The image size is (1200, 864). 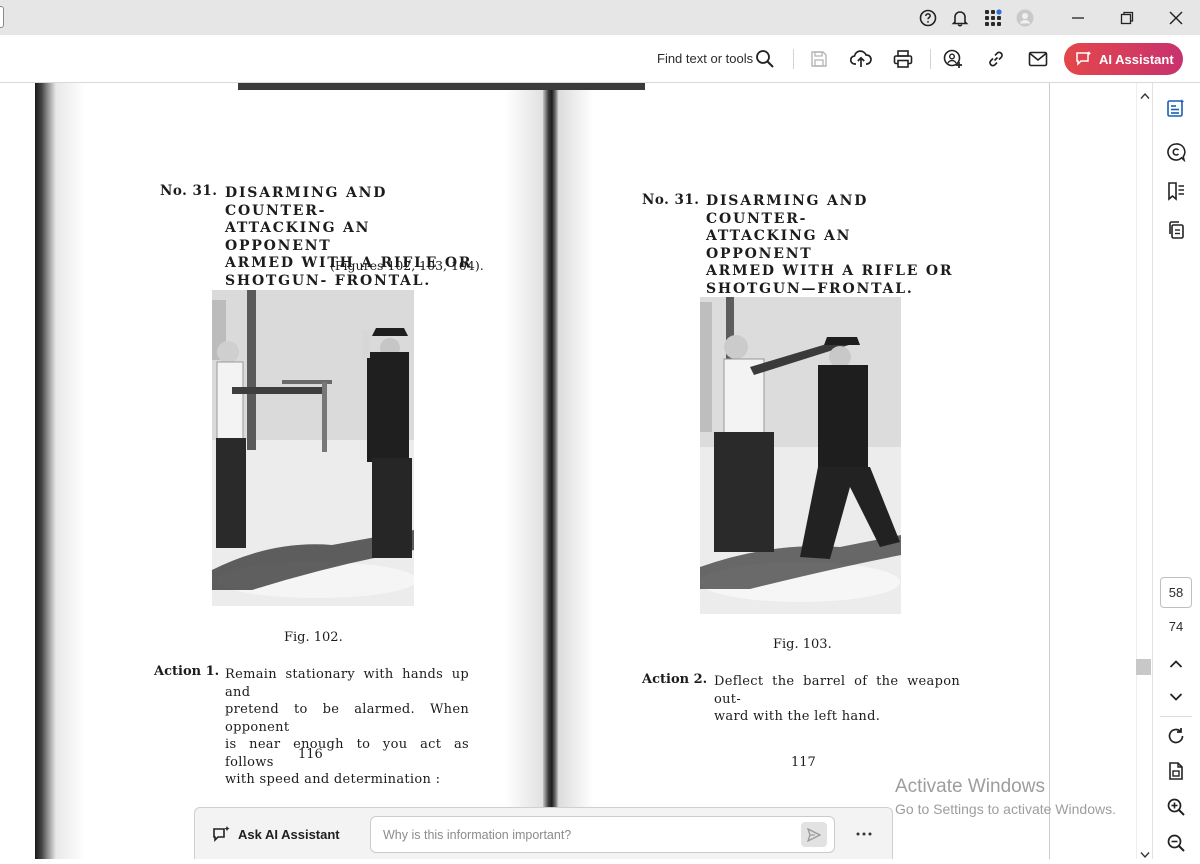 What do you see at coordinates (1078, 17) in the screenshot?
I see `minimize-button` at bounding box center [1078, 17].